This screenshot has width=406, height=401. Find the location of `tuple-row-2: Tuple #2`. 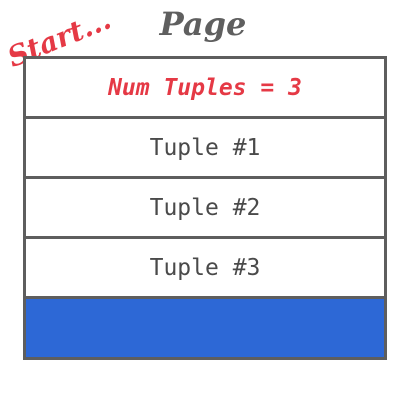

tuple-row-2: Tuple #2 is located at coordinates (205, 209).